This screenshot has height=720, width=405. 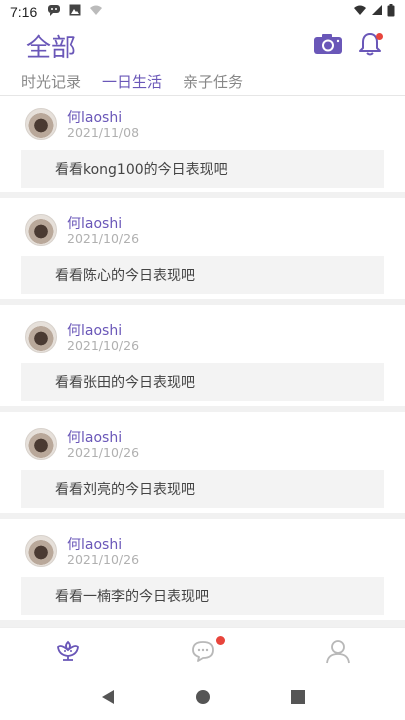 I want to click on wifi-icon, so click(x=360, y=12).